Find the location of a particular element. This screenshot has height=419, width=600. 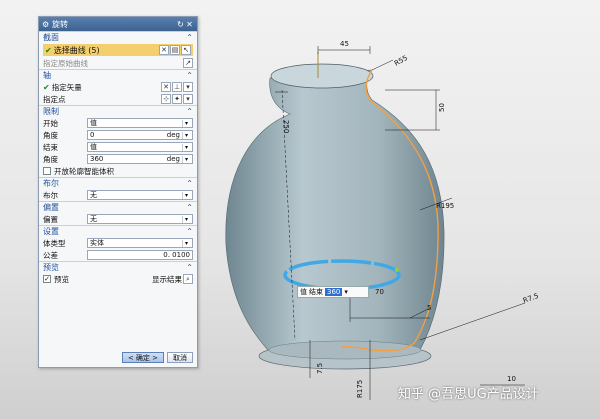

boolean-select: 无 ▾ is located at coordinates (140, 195).